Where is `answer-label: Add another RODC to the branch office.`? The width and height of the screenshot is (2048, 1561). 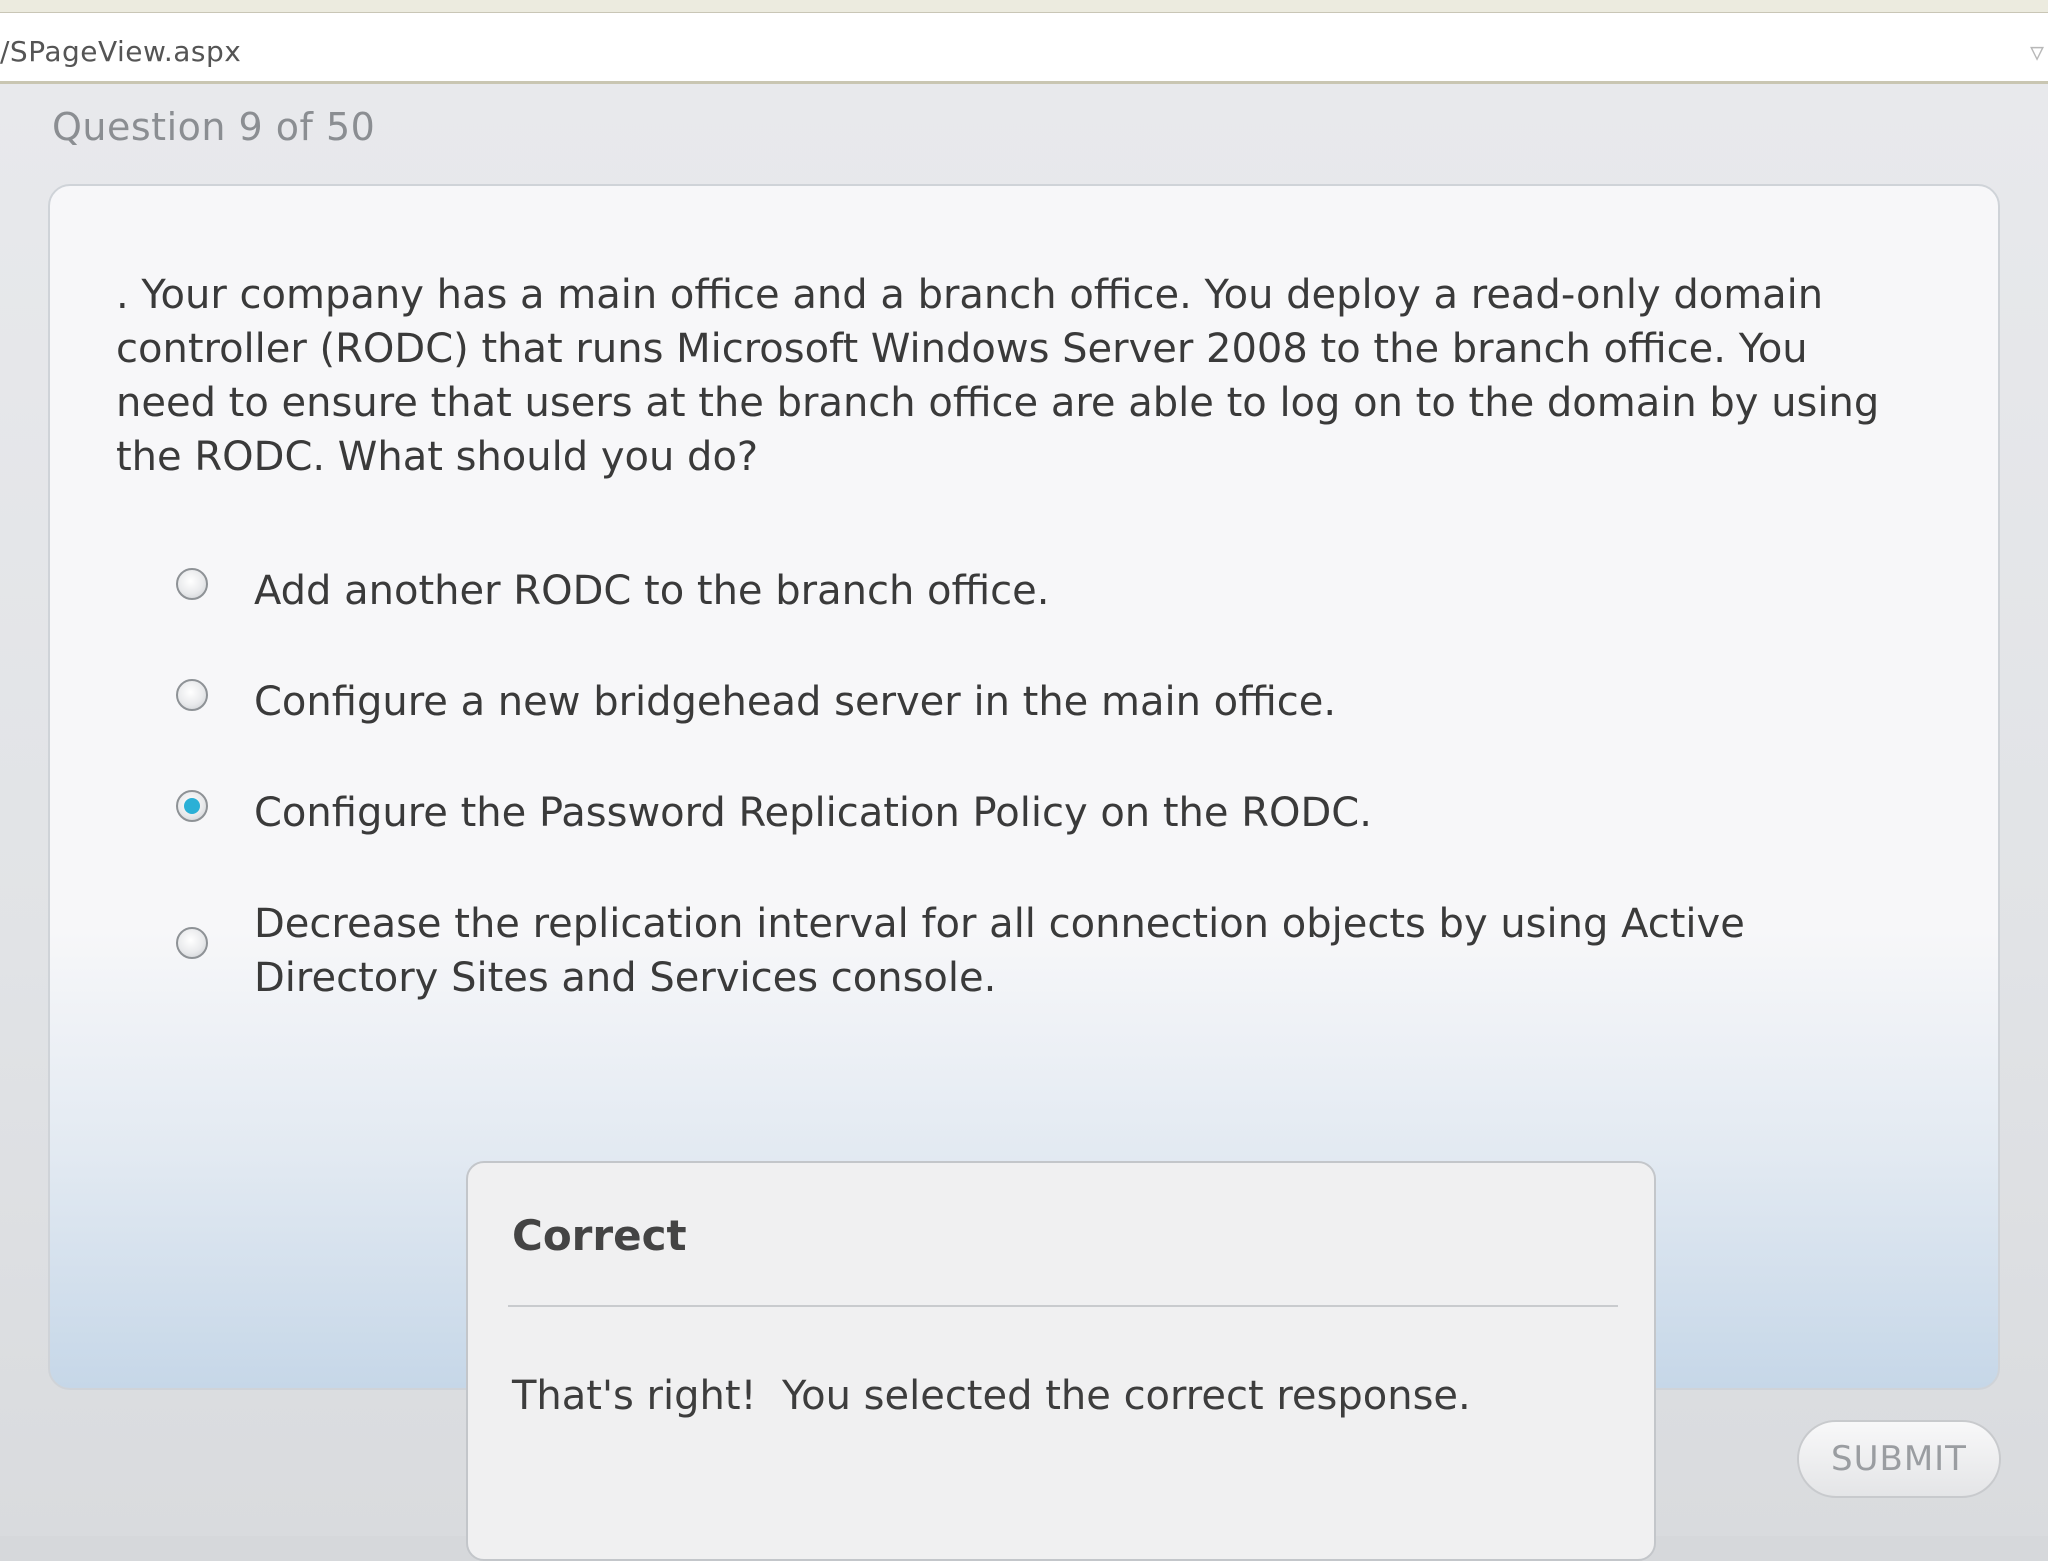 answer-label: Add another RODC to the branch office. is located at coordinates (1034, 591).